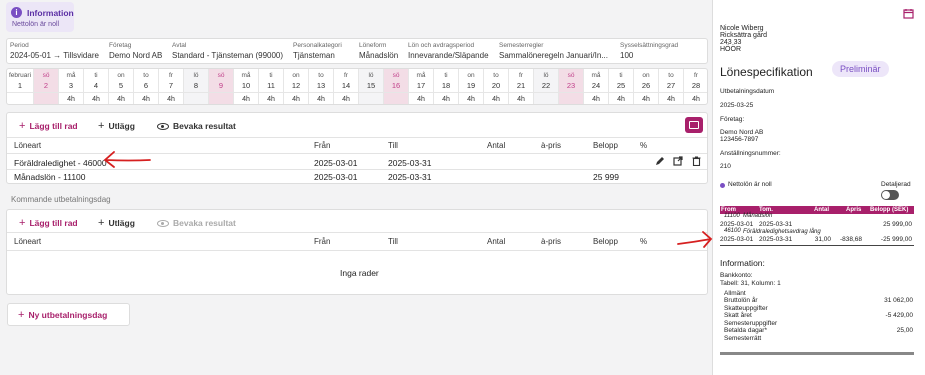 The width and height of the screenshot is (925, 375). I want to click on recipient-zip: 243 33, so click(731, 42).